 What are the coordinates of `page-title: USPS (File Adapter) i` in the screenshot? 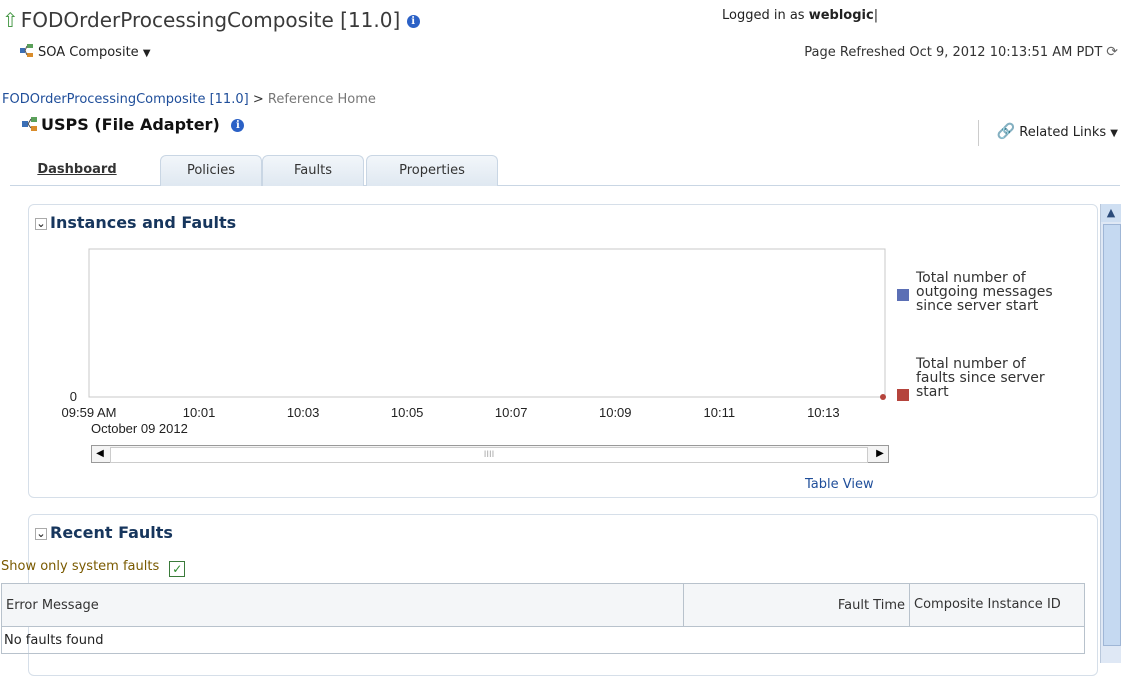 It's located at (133, 124).